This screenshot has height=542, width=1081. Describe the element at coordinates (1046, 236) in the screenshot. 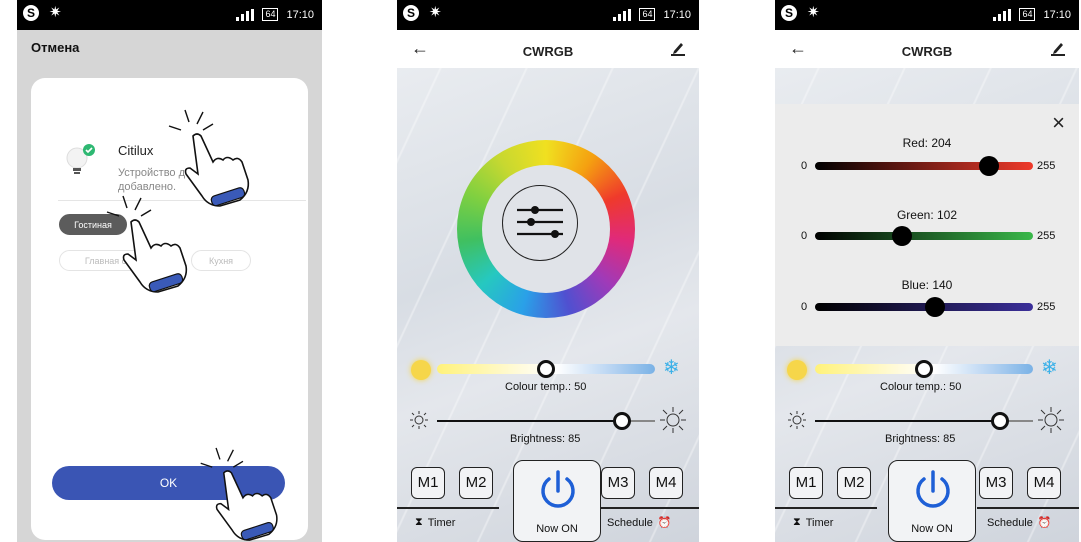

I see `green-max: 255` at that location.